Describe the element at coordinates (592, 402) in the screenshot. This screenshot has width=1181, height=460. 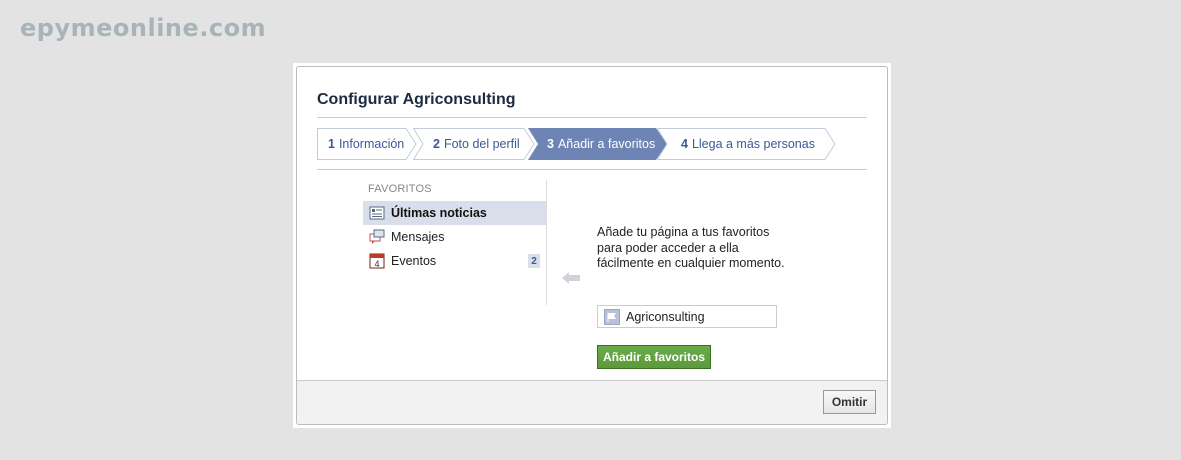
I see `dialog-footer: Omitir` at that location.